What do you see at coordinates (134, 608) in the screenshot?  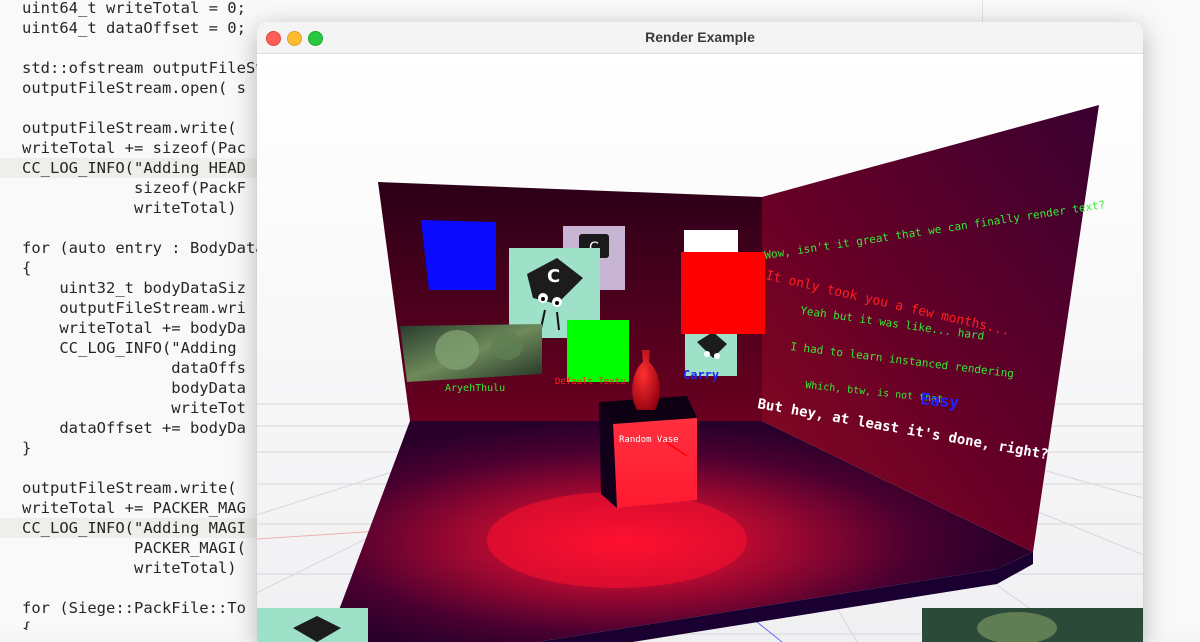 I see `code-line: for (Siege::PackFile::To` at bounding box center [134, 608].